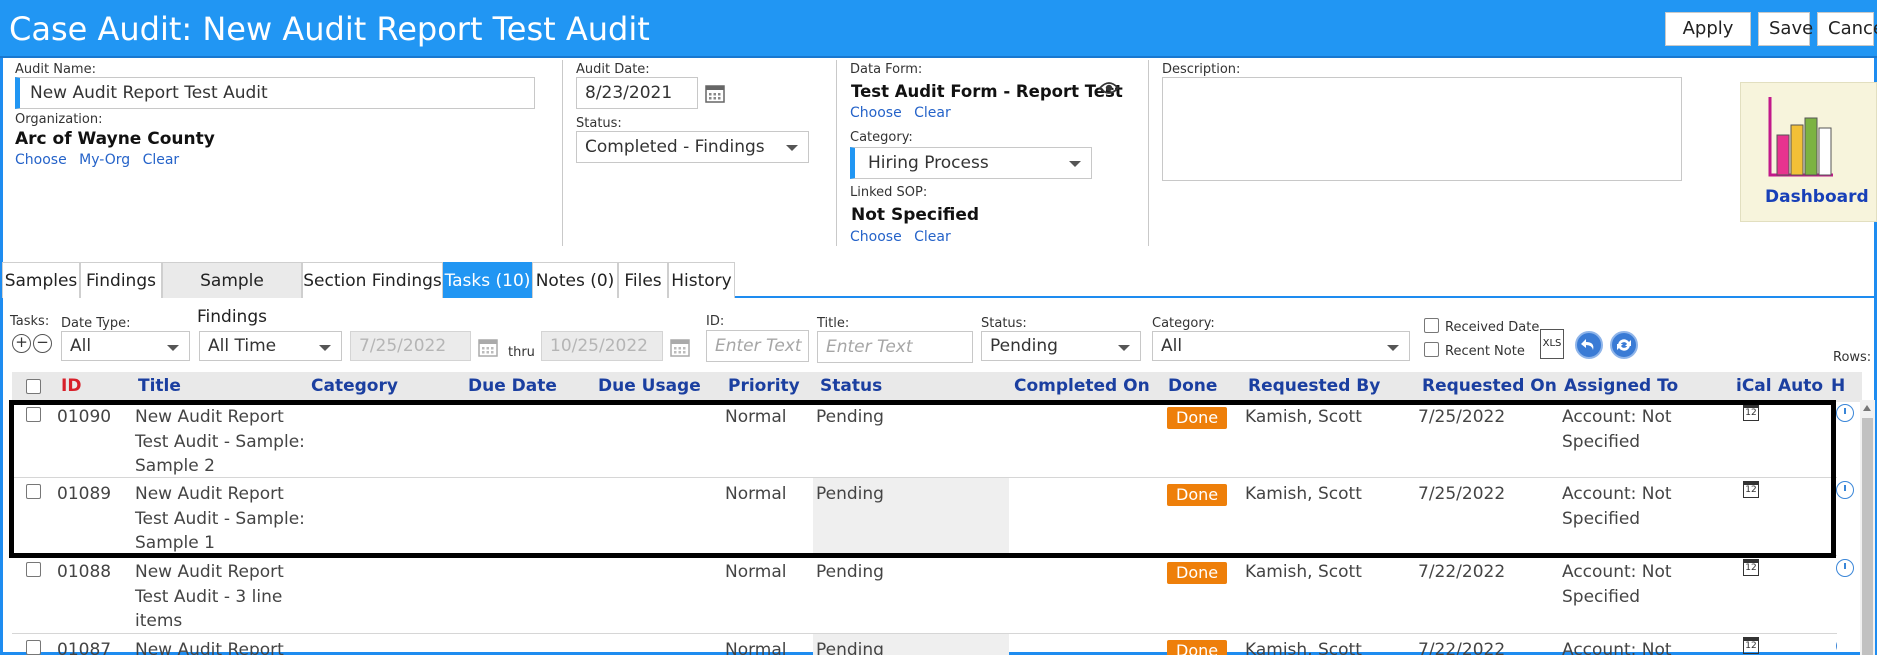  I want to click on row-assigned-to: Account: Not, so click(1617, 646).